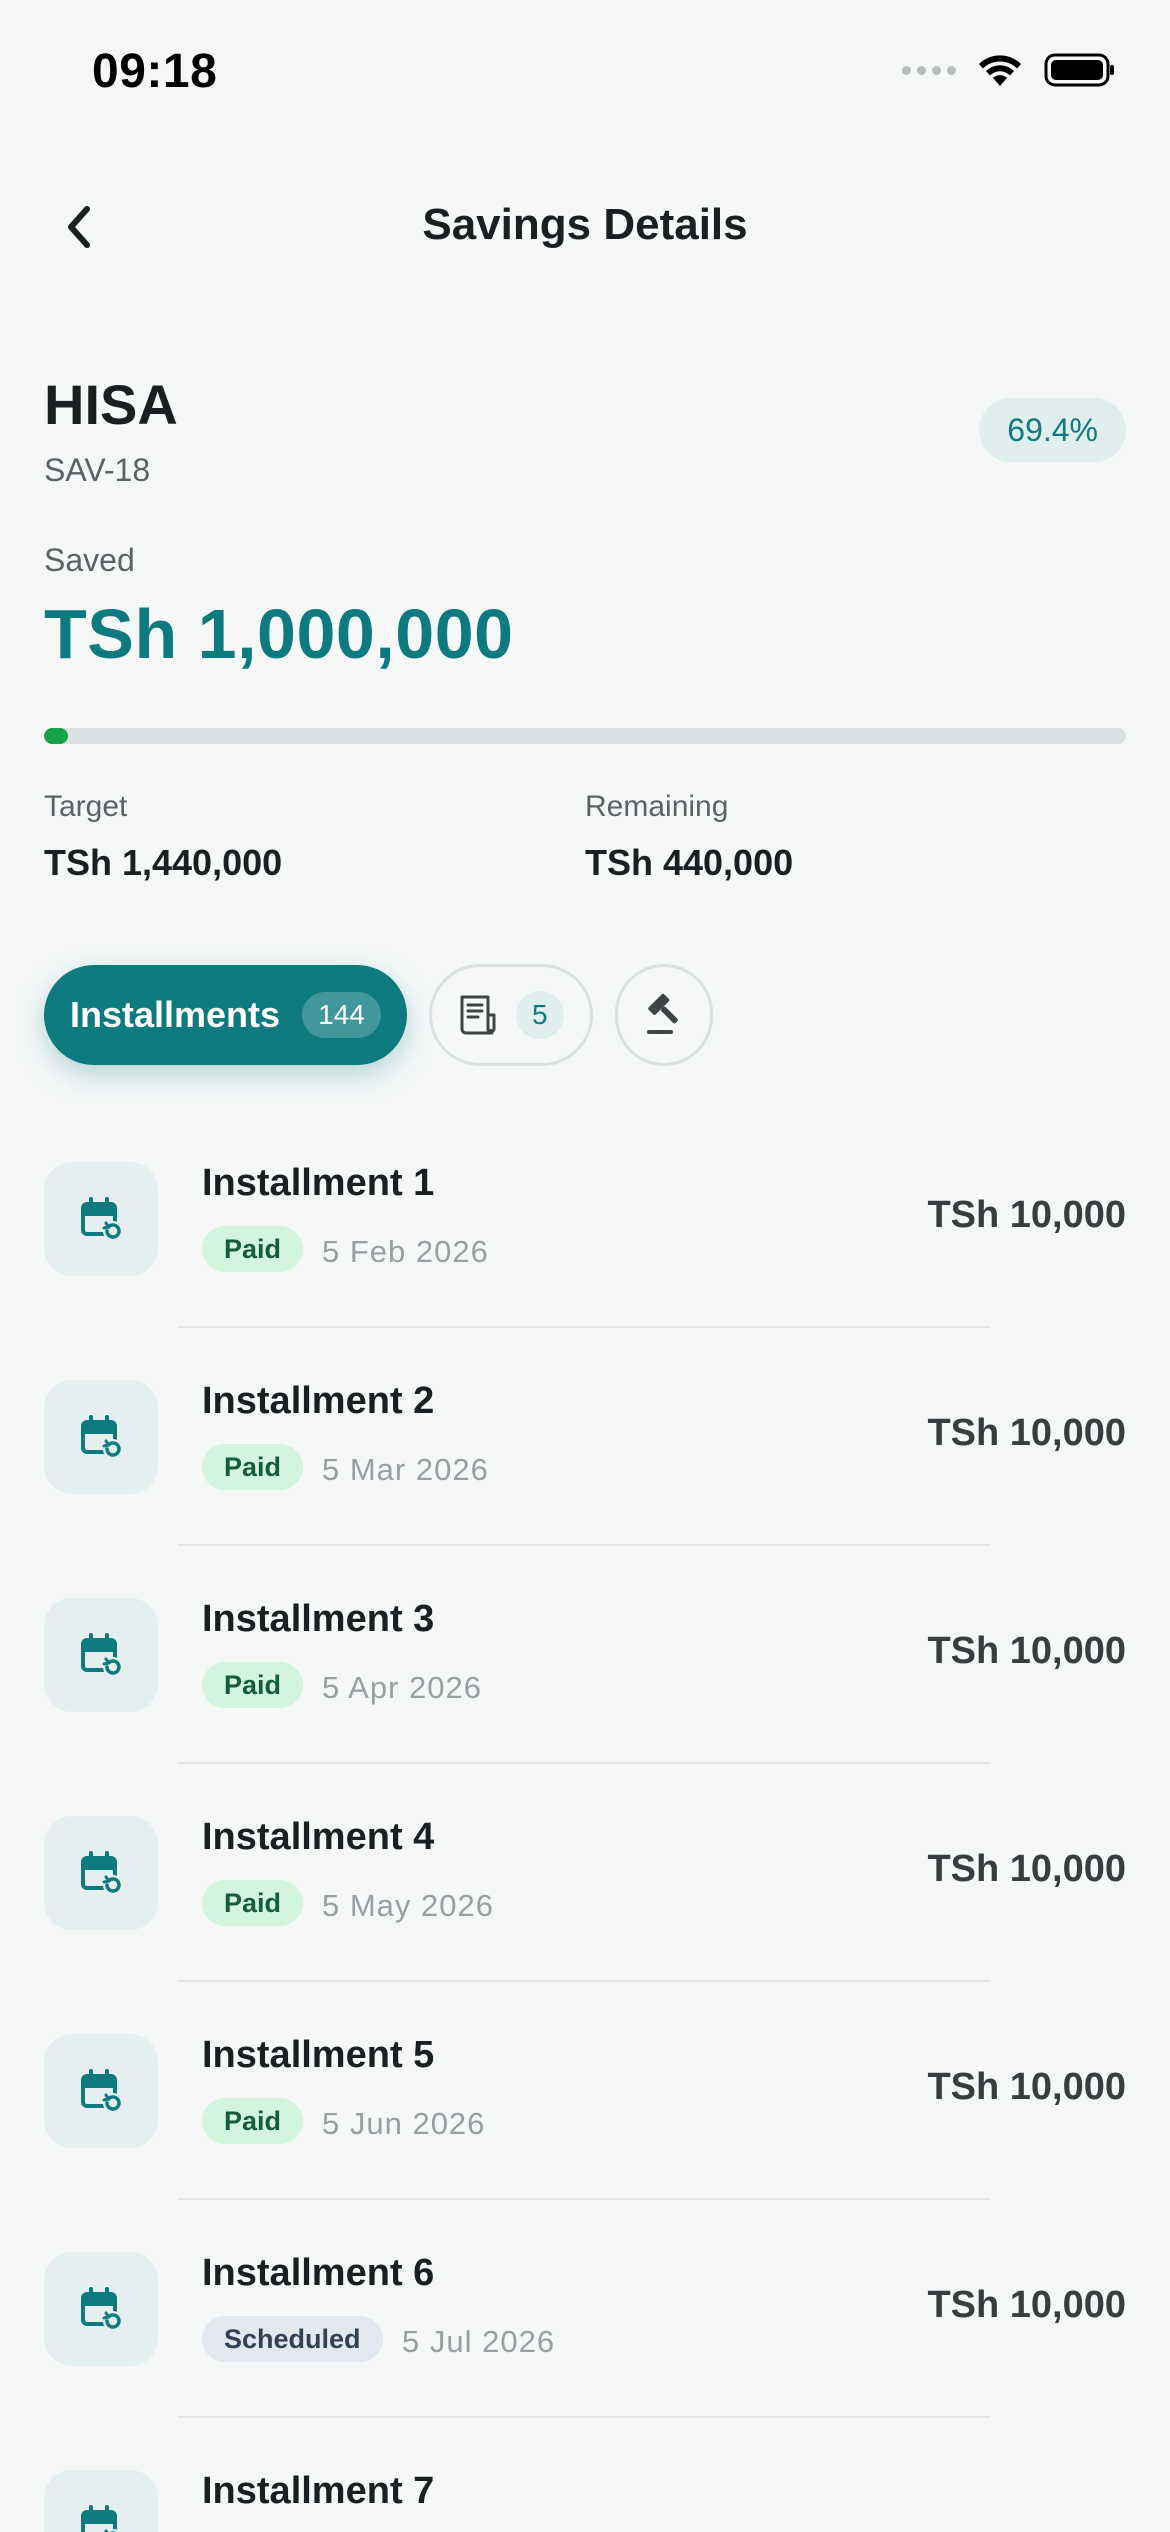 The width and height of the screenshot is (1170, 2532). I want to click on page-title: Savings Details, so click(585, 224).